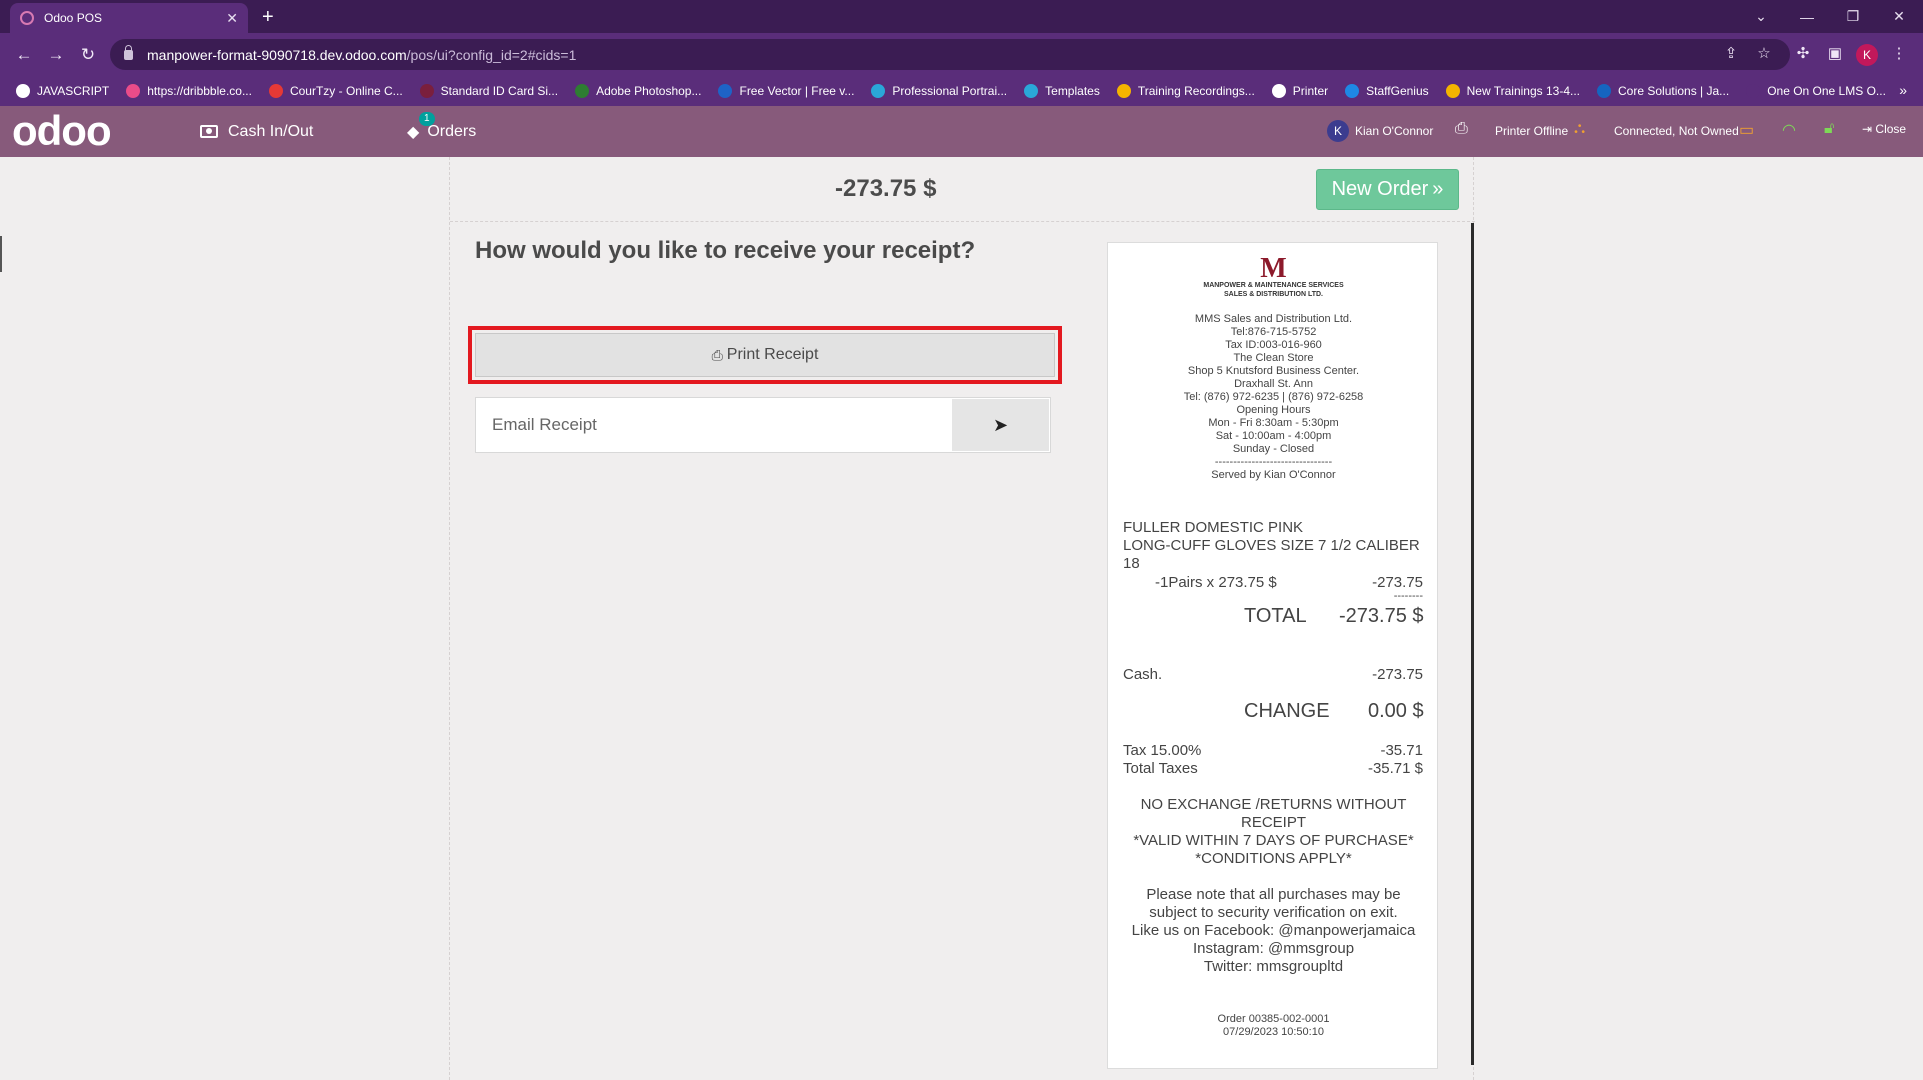 This screenshot has width=1923, height=1080. What do you see at coordinates (1387, 91) in the screenshot?
I see `bookmark-item: StaffGenius` at bounding box center [1387, 91].